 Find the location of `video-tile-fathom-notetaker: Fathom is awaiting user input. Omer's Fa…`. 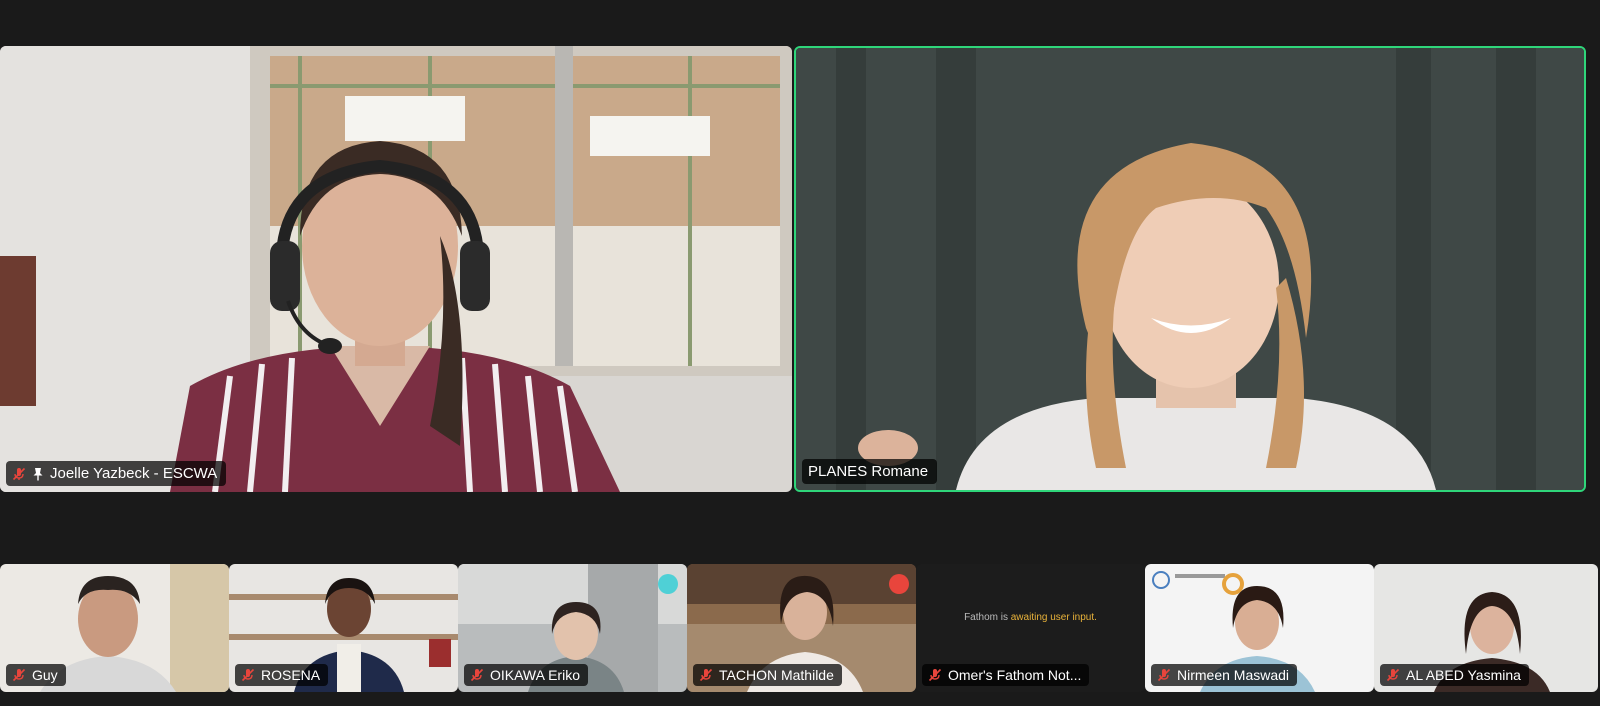

video-tile-fathom-notetaker: Fathom is awaiting user input. Omer's Fa… is located at coordinates (1030, 628).